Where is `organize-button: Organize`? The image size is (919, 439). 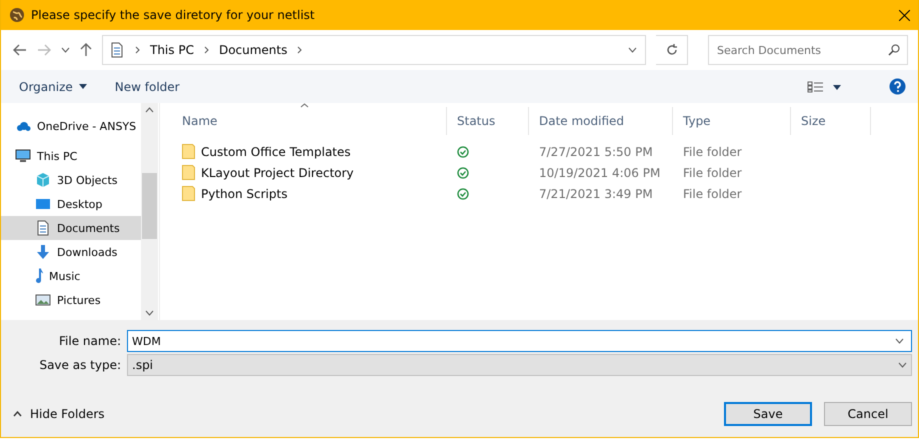 organize-button: Organize is located at coordinates (53, 87).